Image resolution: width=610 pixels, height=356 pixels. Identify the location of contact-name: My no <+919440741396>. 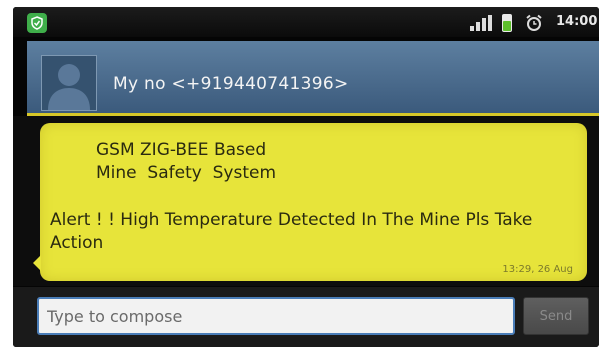
(231, 84).